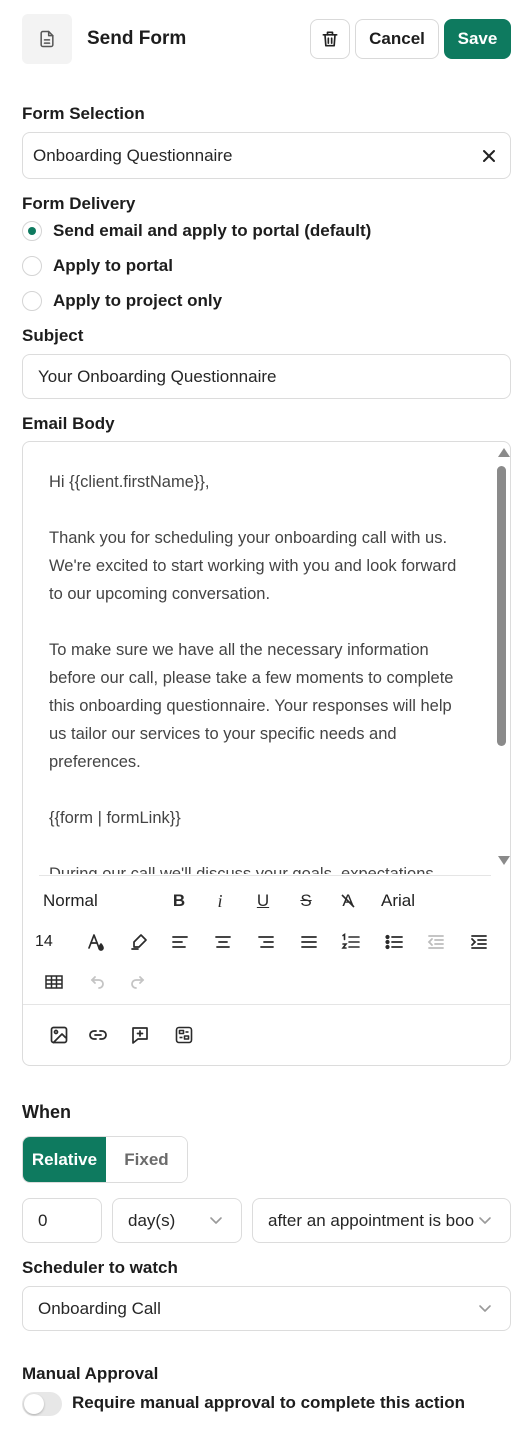 This screenshot has width=531, height=1431. I want to click on text-color-button, so click(96, 942).